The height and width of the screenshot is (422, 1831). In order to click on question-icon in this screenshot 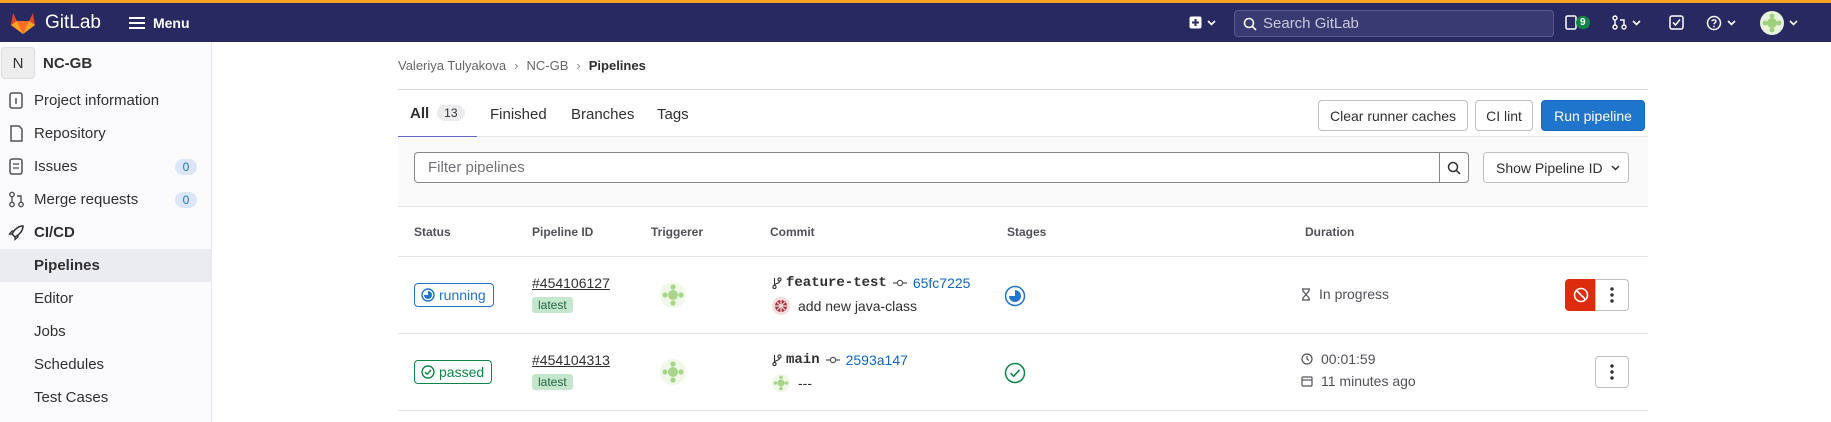, I will do `click(1714, 23)`.